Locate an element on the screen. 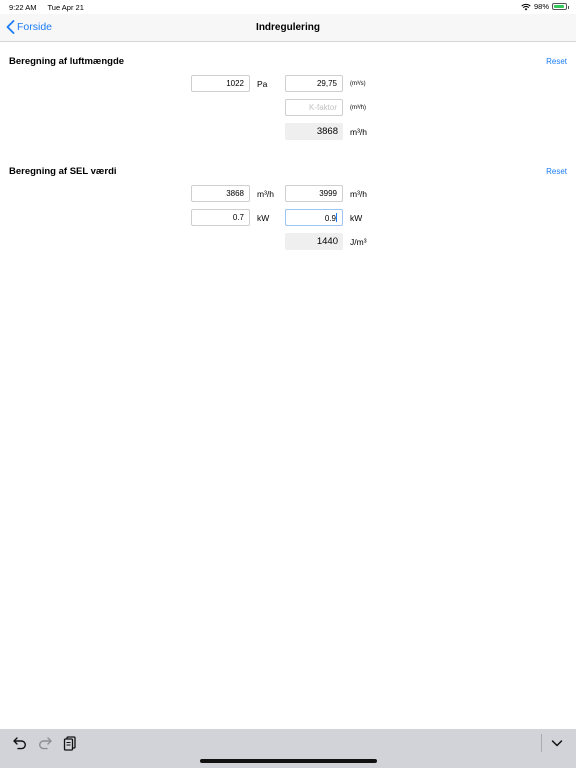  flow-coefficient-unit: (m³/s) is located at coordinates (358, 84).